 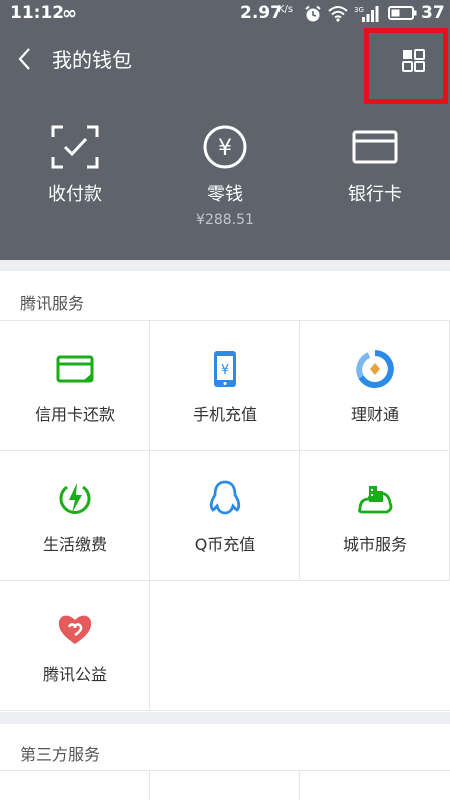 What do you see at coordinates (74, 674) in the screenshot?
I see `grid-item-label: 腾讯公益` at bounding box center [74, 674].